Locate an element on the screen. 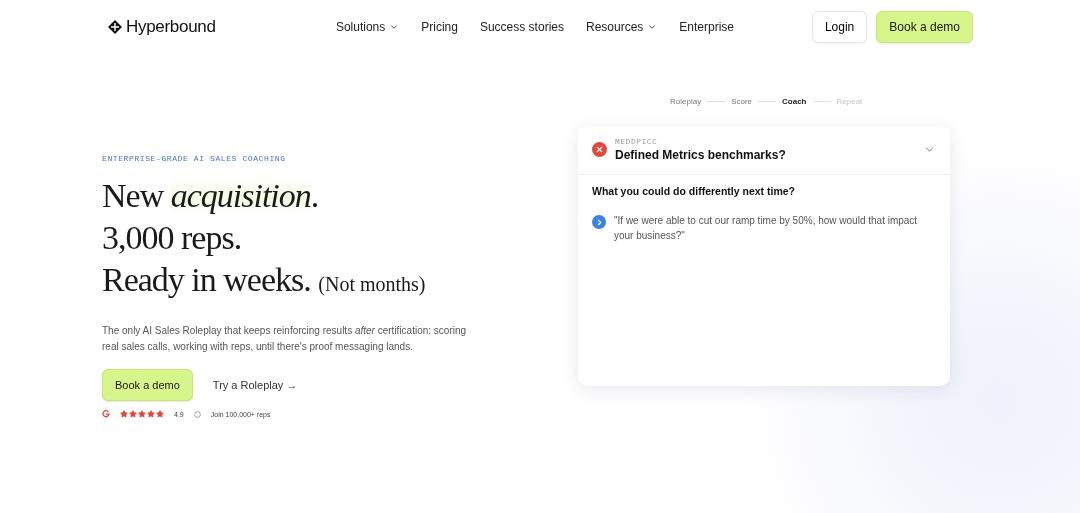  globe-icon is located at coordinates (197, 414).